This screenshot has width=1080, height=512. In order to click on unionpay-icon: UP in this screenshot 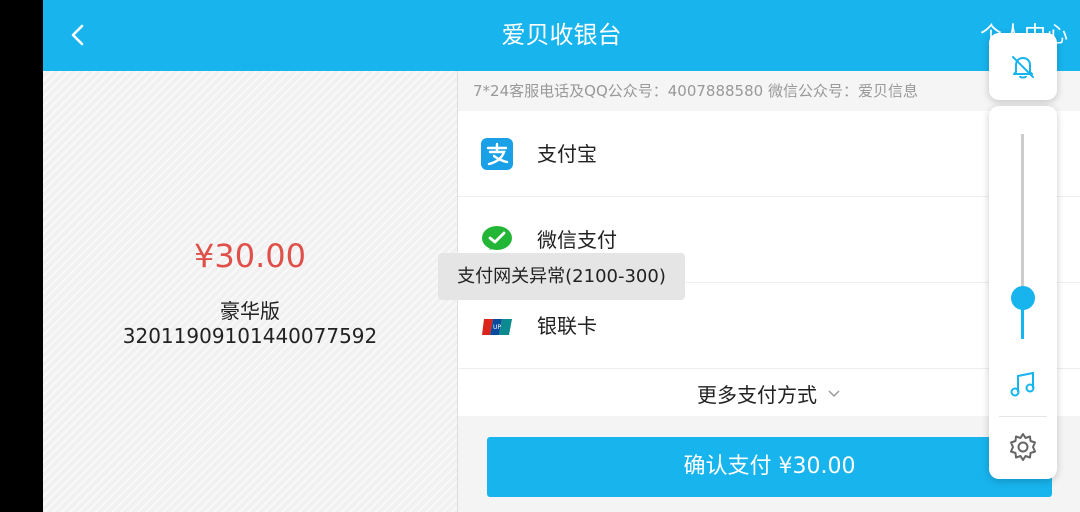, I will do `click(497, 327)`.